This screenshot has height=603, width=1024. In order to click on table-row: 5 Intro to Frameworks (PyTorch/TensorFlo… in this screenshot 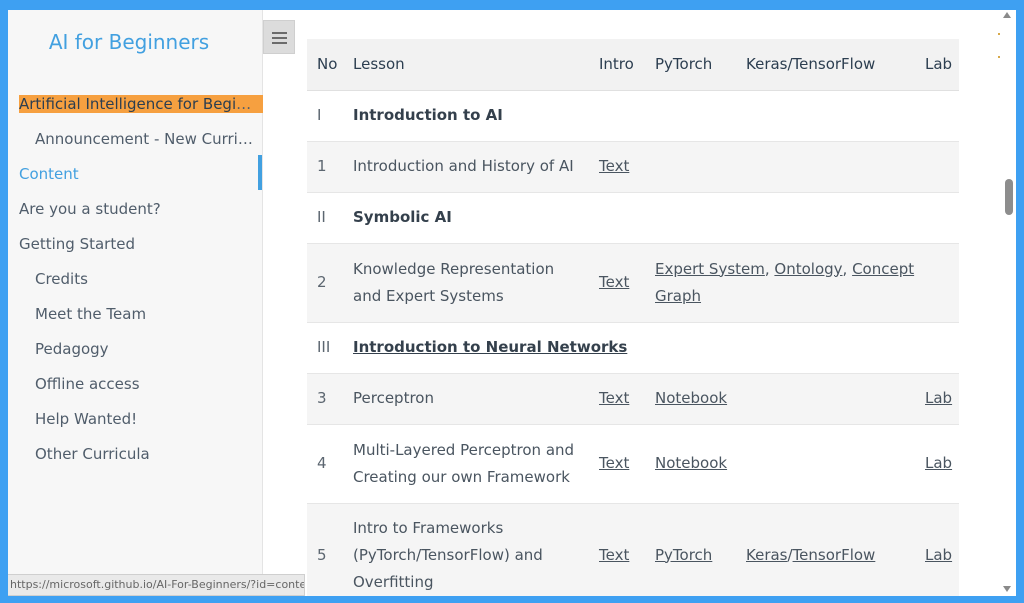, I will do `click(633, 549)`.